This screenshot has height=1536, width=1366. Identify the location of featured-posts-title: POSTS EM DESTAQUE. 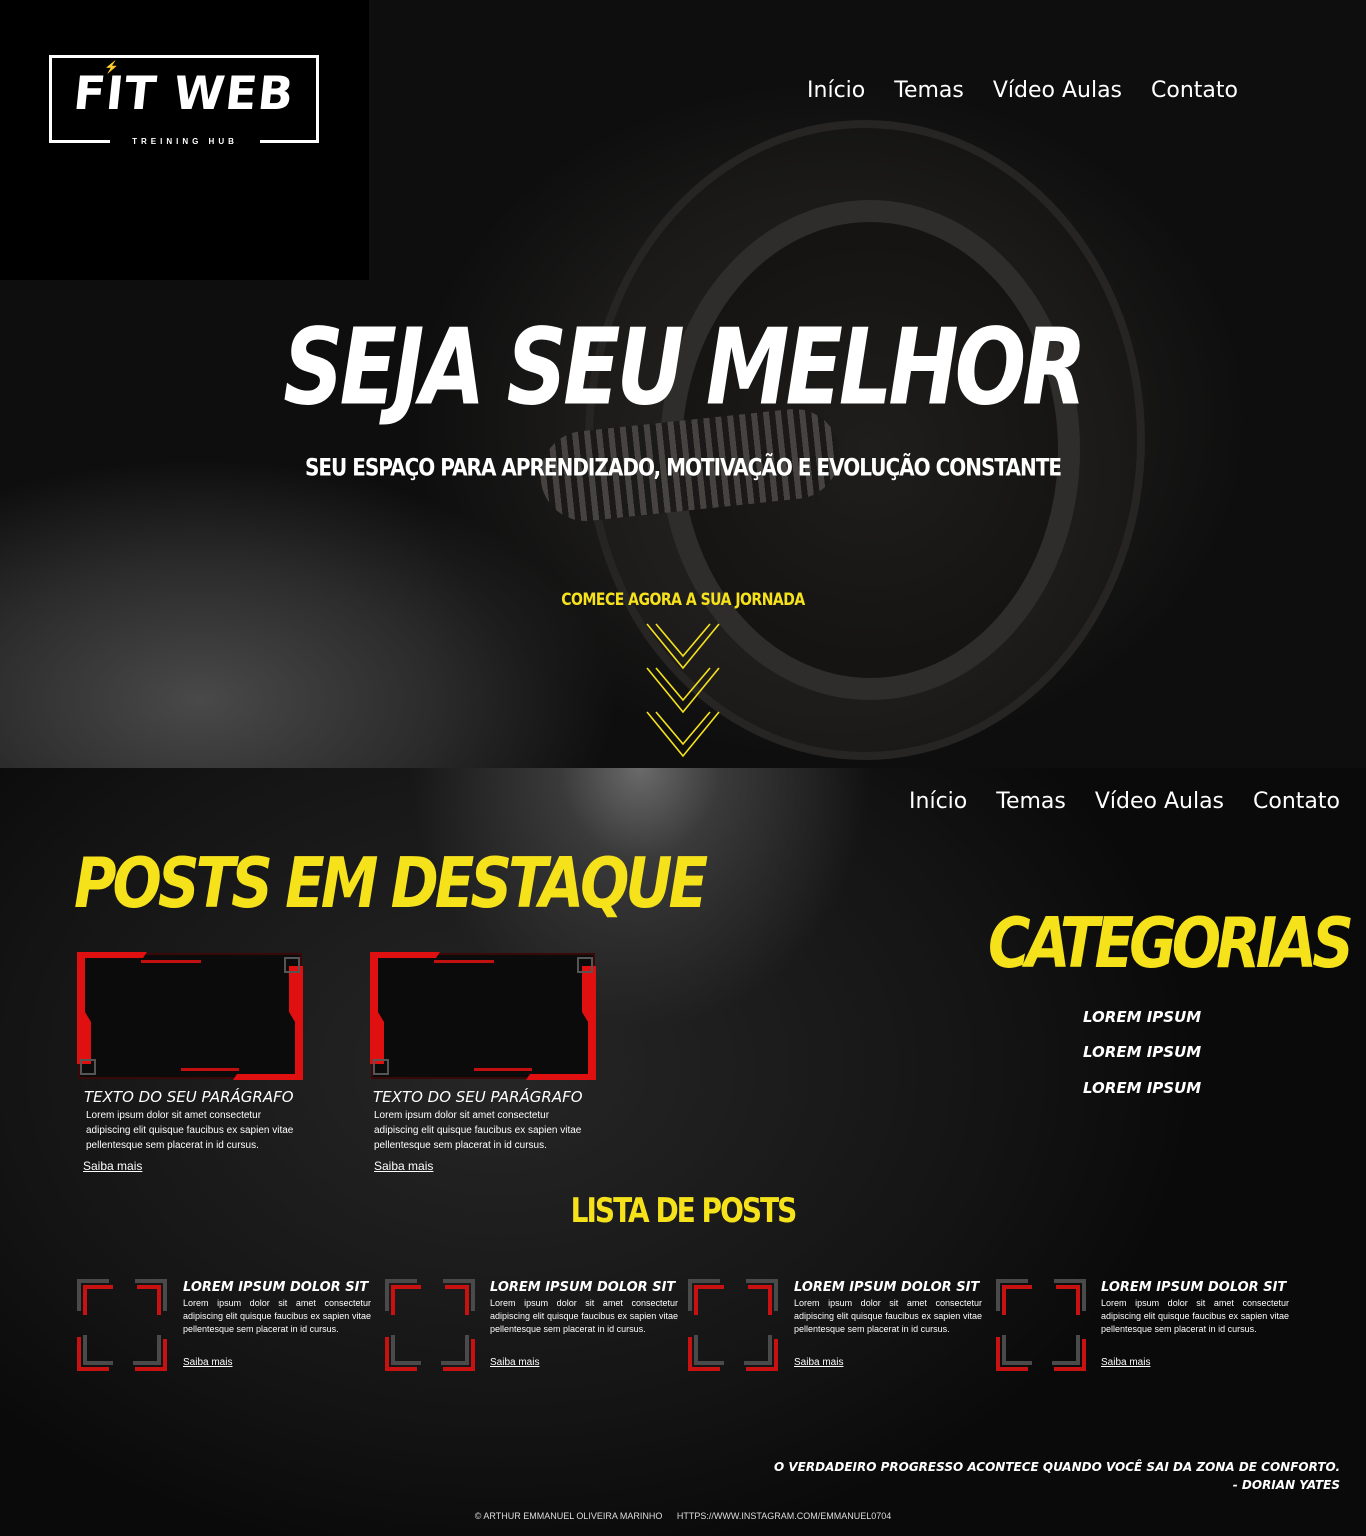
(391, 883).